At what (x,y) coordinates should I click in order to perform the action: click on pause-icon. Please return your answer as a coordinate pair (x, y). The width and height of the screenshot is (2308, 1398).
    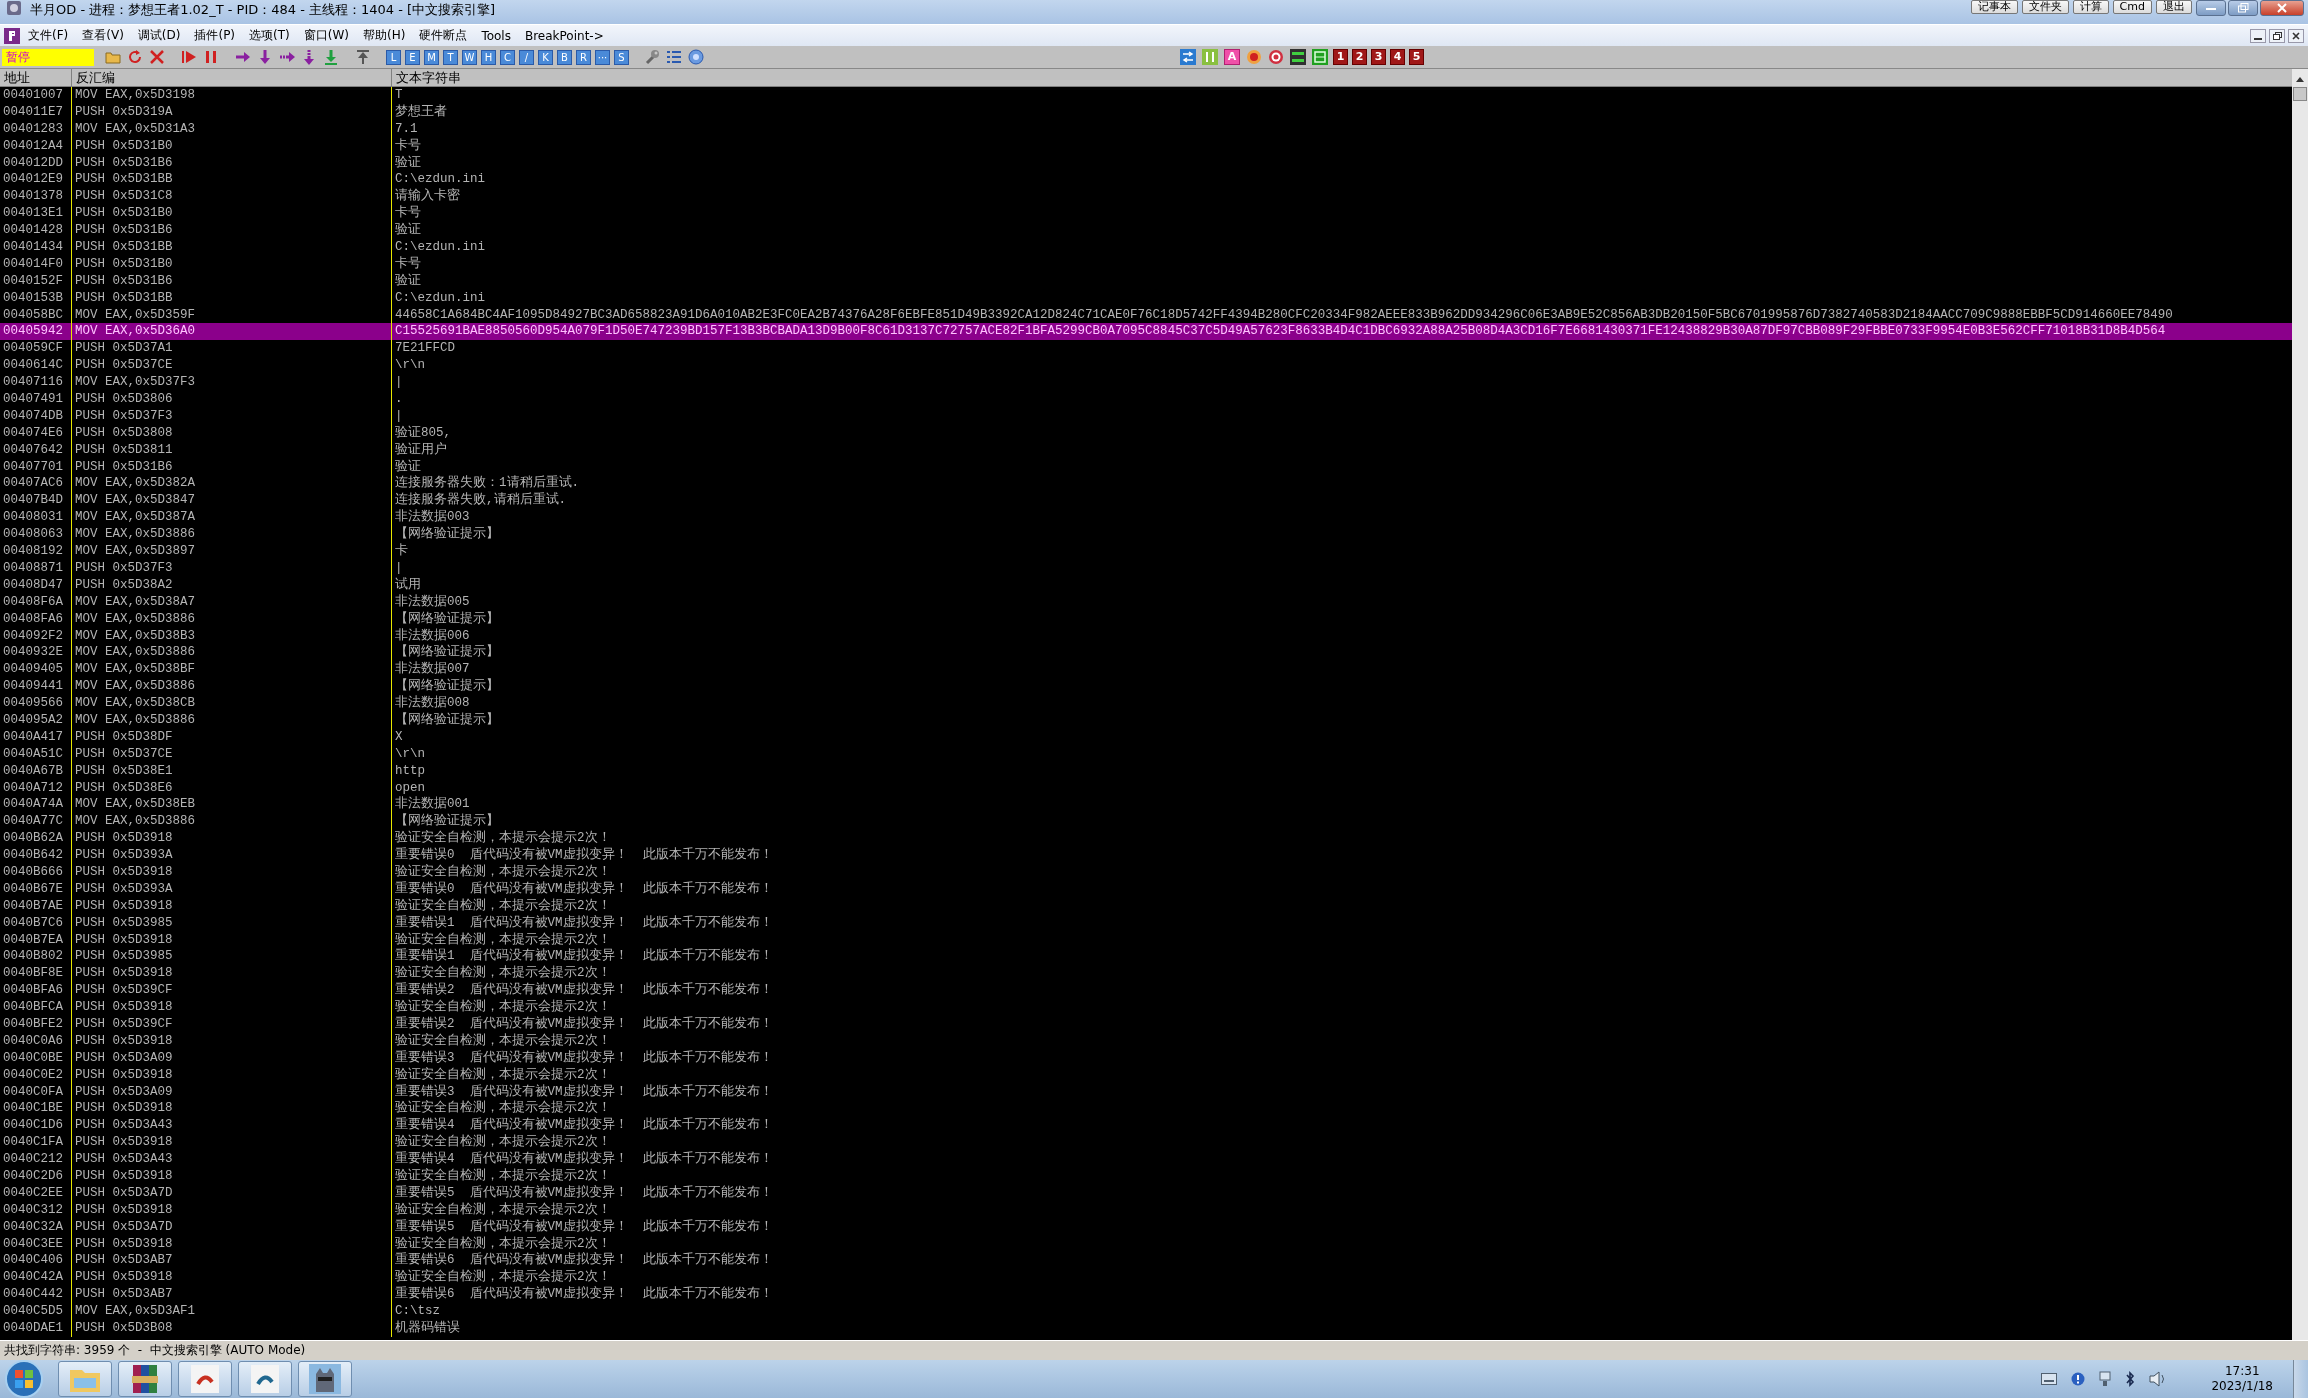
    Looking at the image, I should click on (211, 57).